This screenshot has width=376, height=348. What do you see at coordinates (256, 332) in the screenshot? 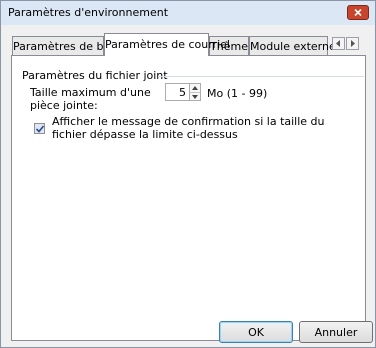
I see `ok-button: OK` at bounding box center [256, 332].